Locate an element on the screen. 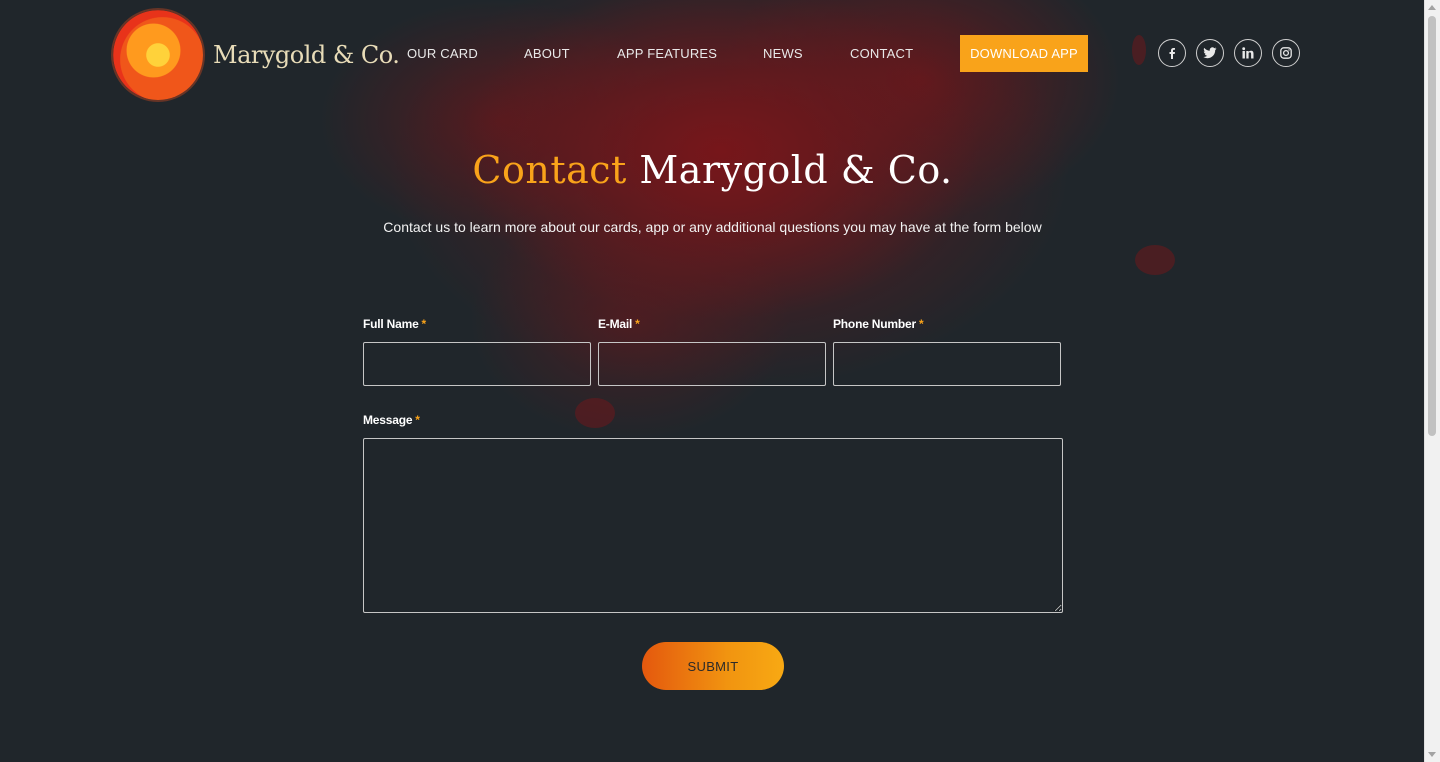 The image size is (1440, 762). nav-about: ABOUT is located at coordinates (547, 53).